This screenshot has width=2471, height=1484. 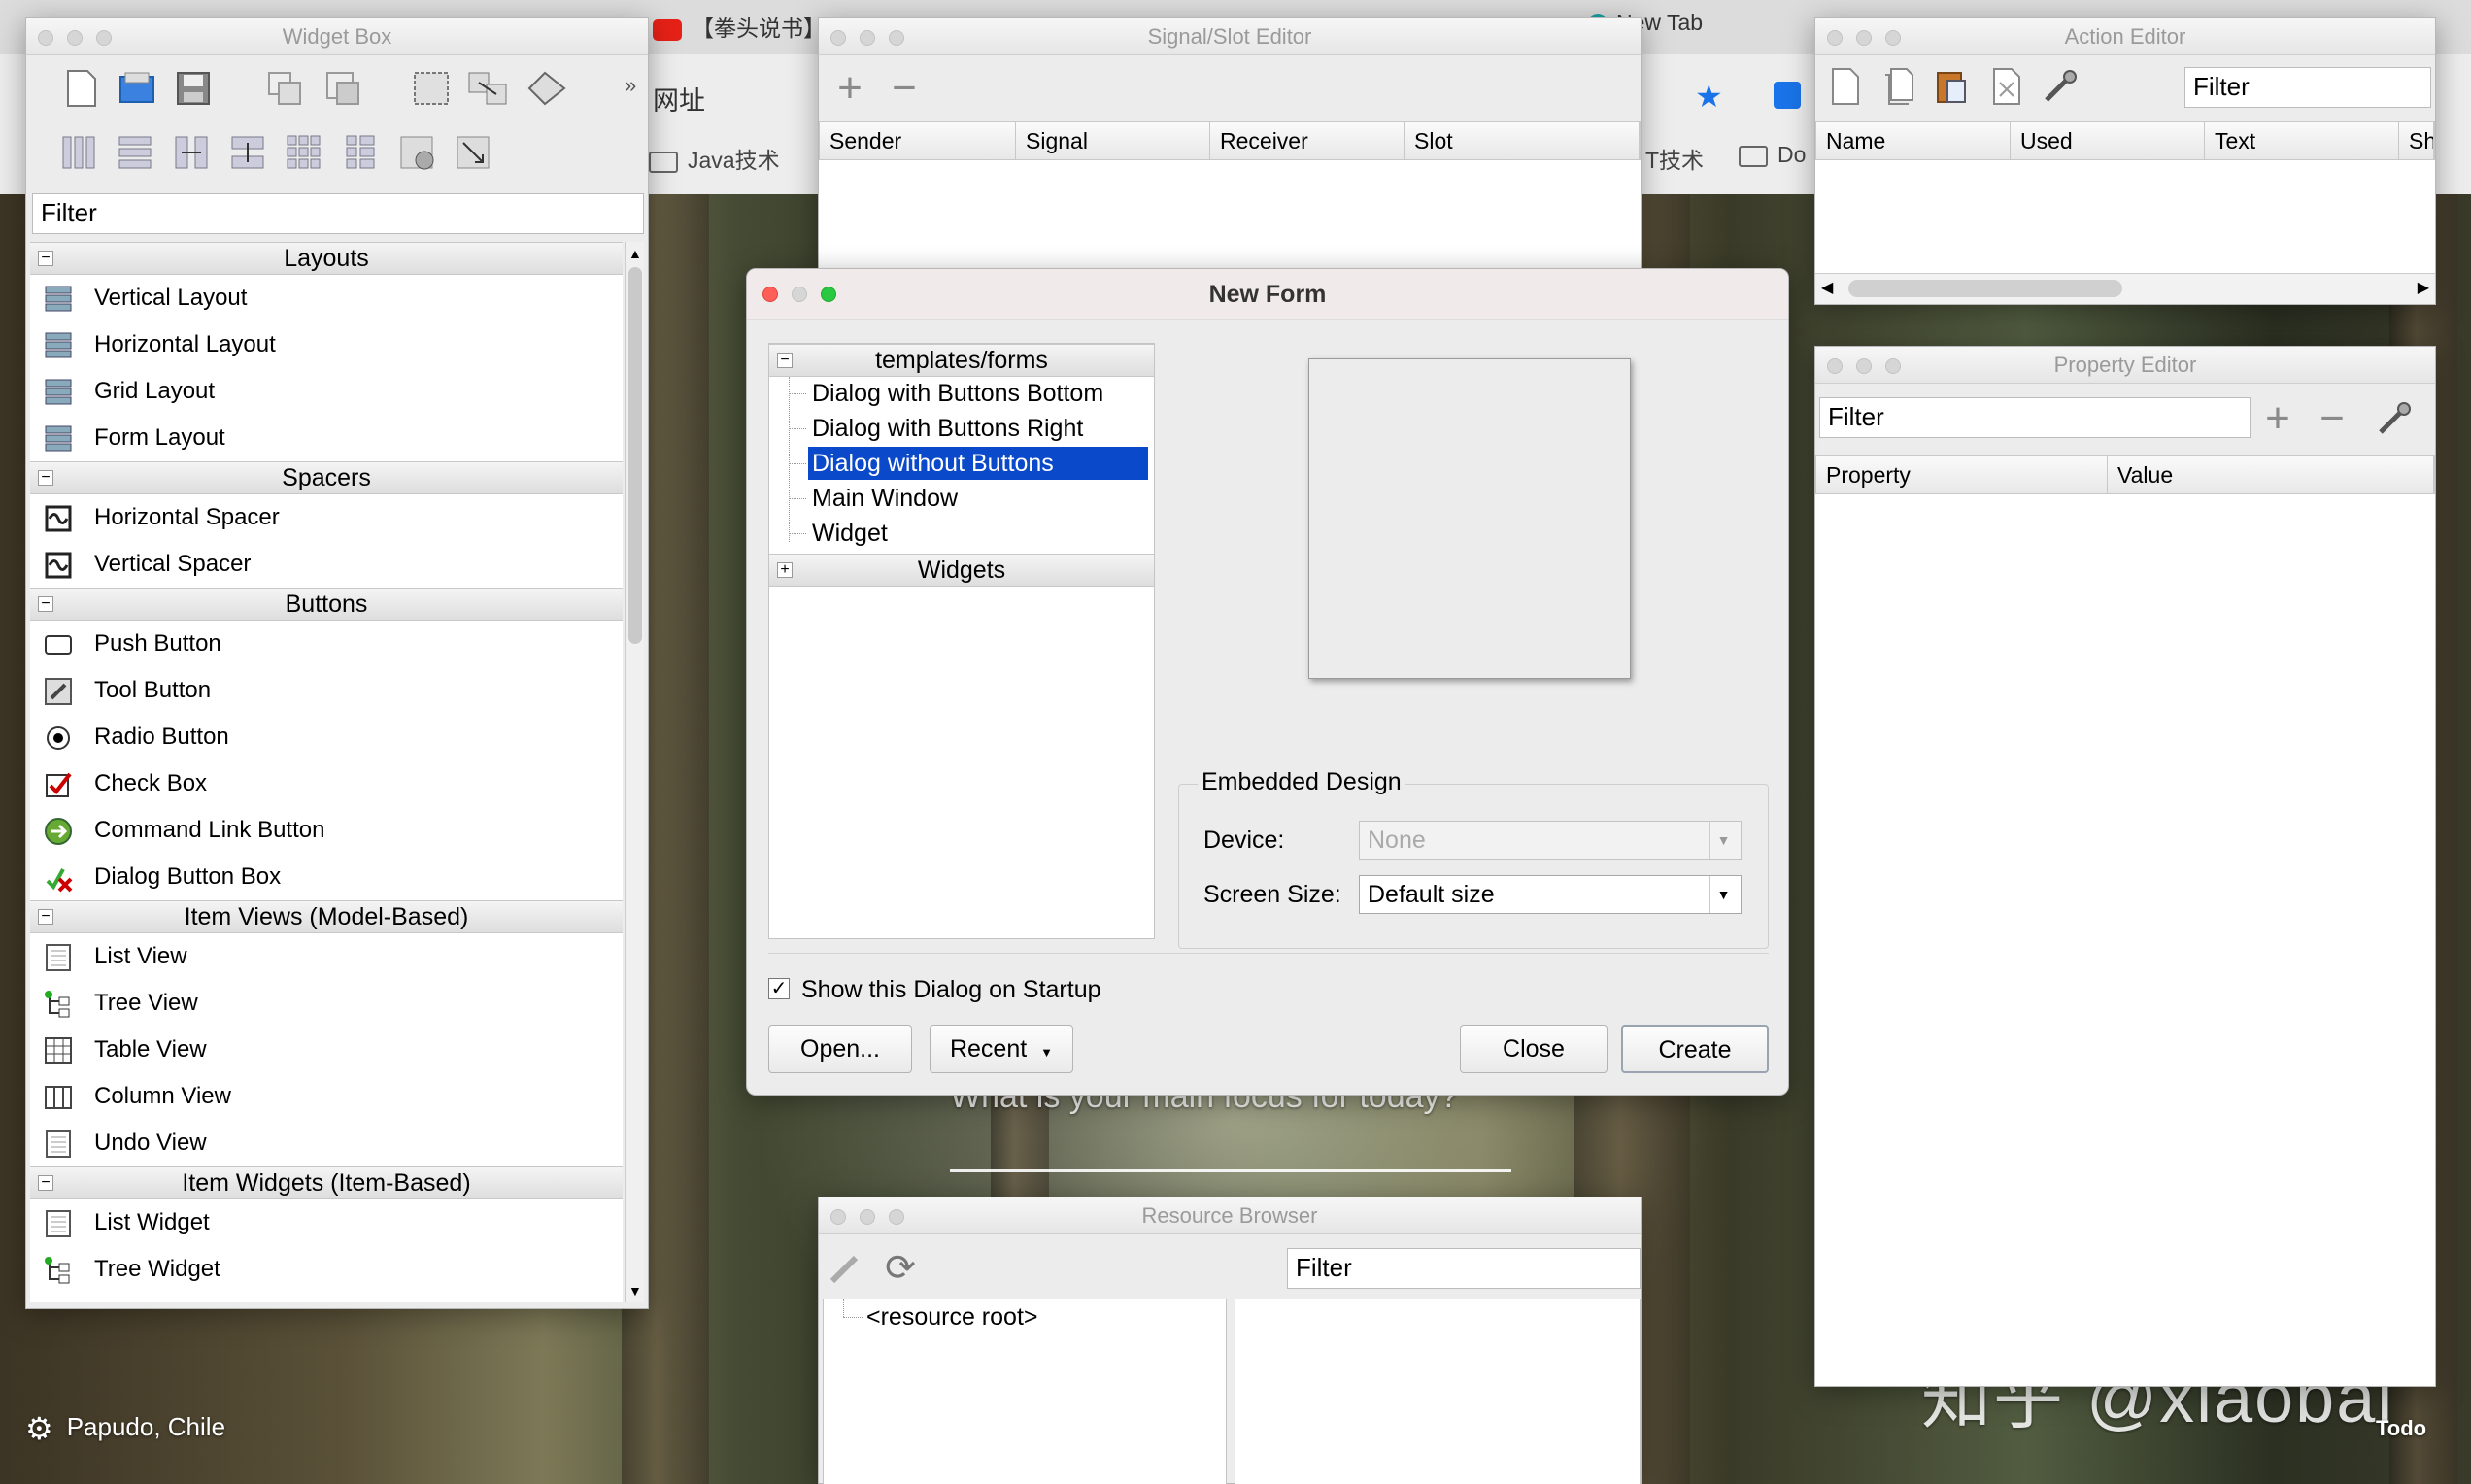 I want to click on resource-browser-titlebar: Resource Browser, so click(x=1230, y=1215).